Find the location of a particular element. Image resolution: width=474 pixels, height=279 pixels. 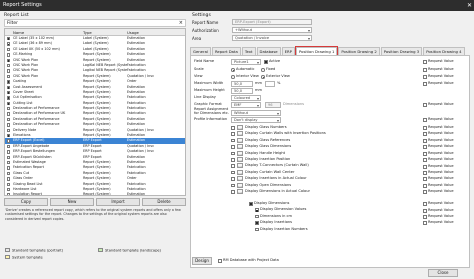

tab-position-drawing-1: Position Drawing 1 is located at coordinates (316, 51).